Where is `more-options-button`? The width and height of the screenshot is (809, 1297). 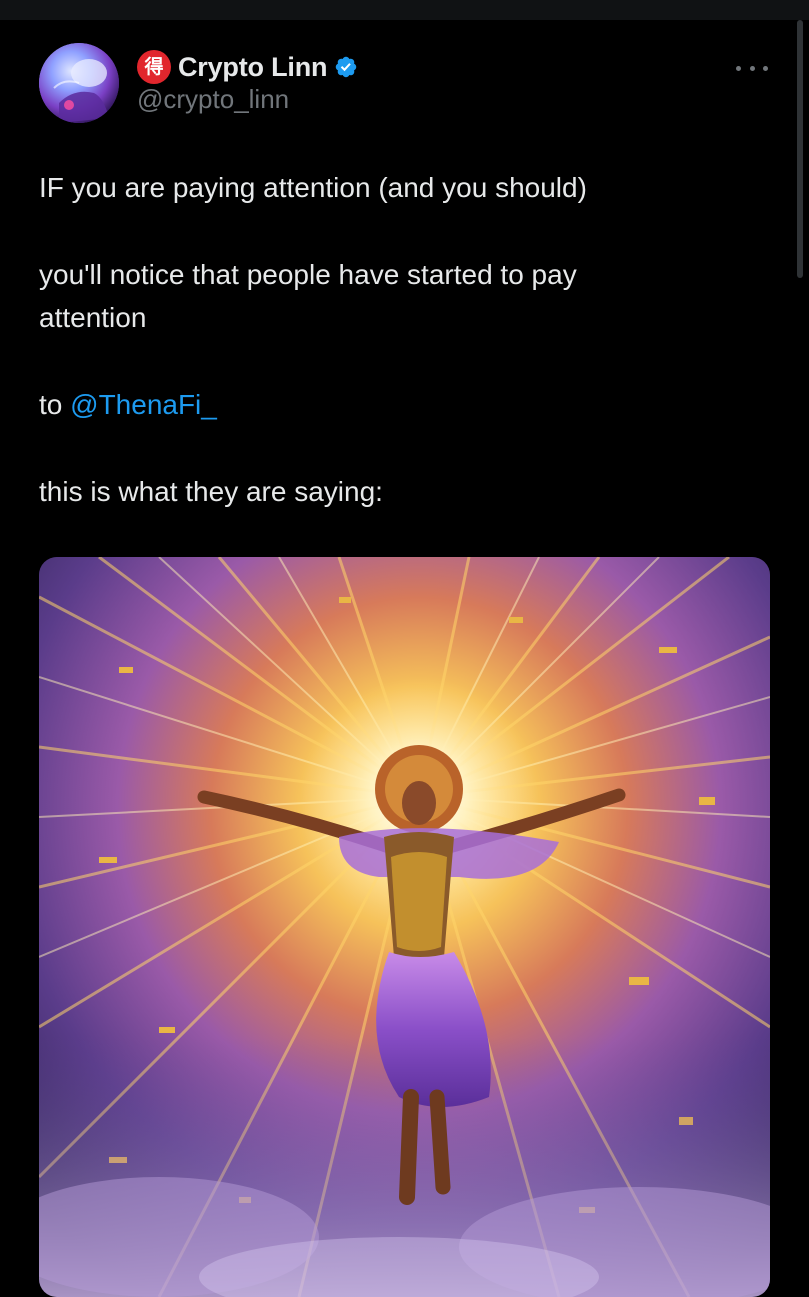
more-options-button is located at coordinates (752, 68).